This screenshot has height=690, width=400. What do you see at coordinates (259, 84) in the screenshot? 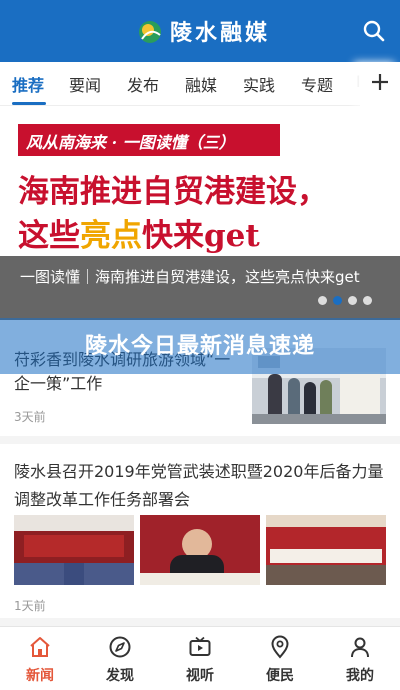
I see `tab-practice: 实践` at bounding box center [259, 84].